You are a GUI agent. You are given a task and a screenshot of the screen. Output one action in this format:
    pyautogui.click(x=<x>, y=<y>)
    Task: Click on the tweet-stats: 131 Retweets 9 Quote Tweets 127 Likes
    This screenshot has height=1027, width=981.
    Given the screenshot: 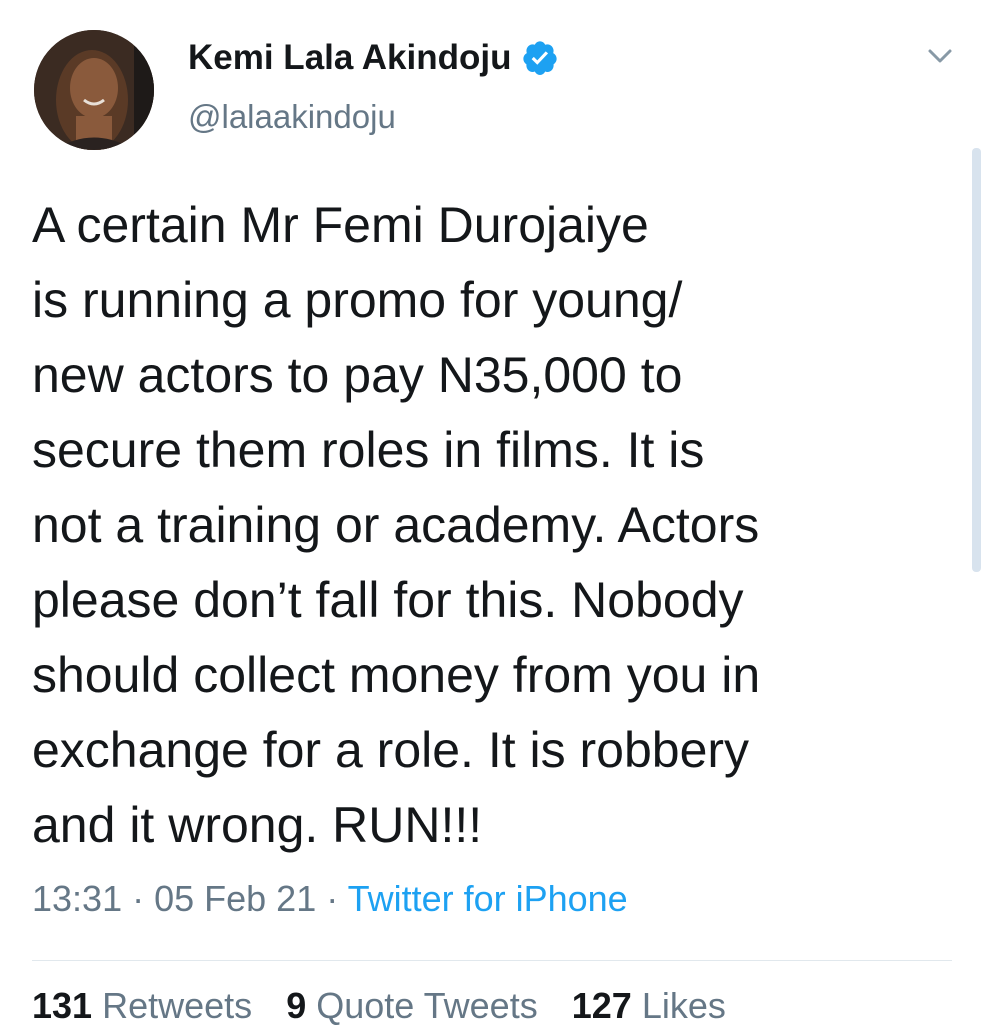 What is the action you would take?
    pyautogui.click(x=391, y=1006)
    